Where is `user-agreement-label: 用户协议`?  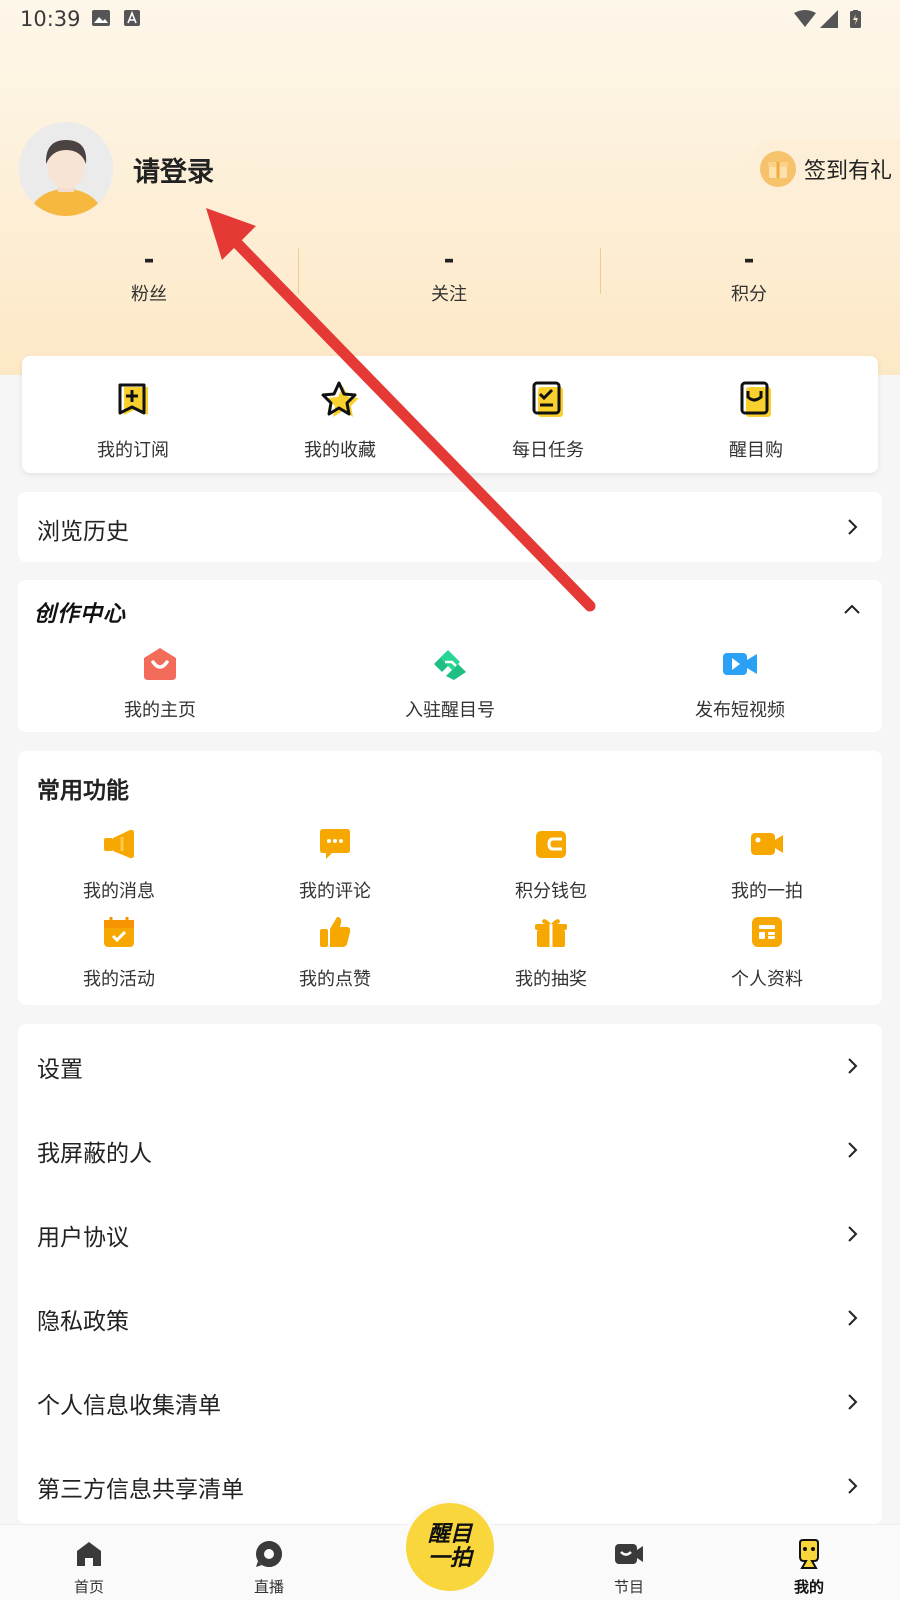 user-agreement-label: 用户协议 is located at coordinates (83, 1238).